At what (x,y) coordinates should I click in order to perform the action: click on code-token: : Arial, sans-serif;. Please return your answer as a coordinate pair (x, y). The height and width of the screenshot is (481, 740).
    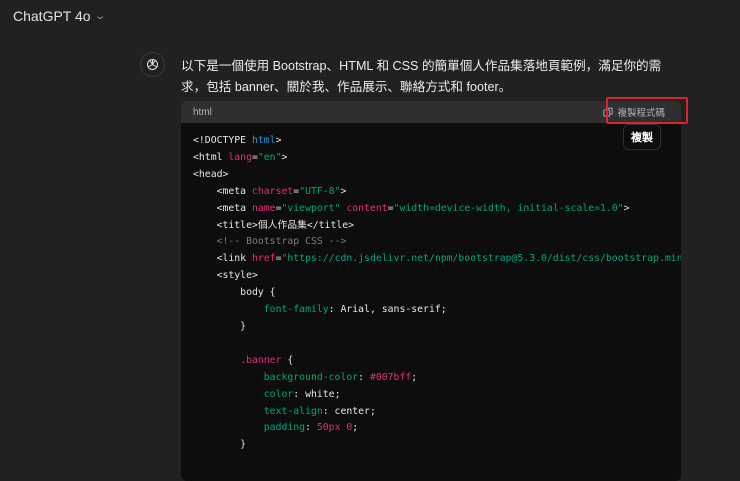
    Looking at the image, I should click on (387, 310).